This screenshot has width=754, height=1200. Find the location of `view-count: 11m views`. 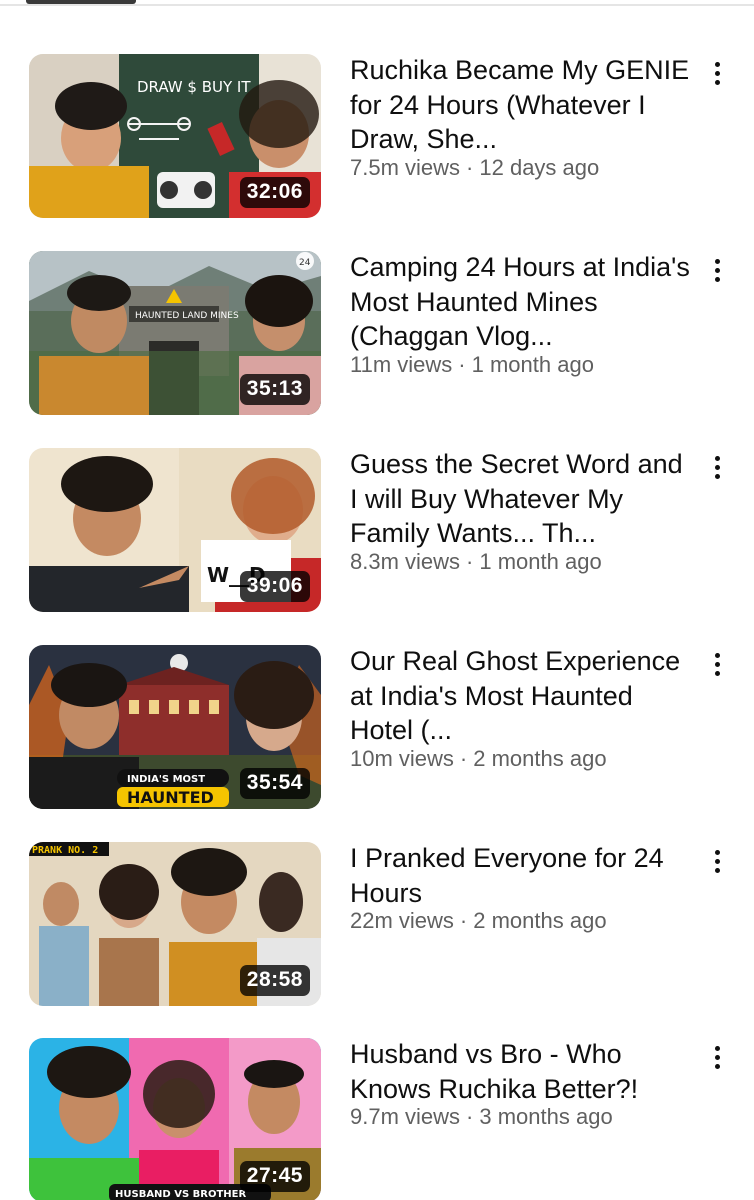

view-count: 11m views is located at coordinates (401, 364).